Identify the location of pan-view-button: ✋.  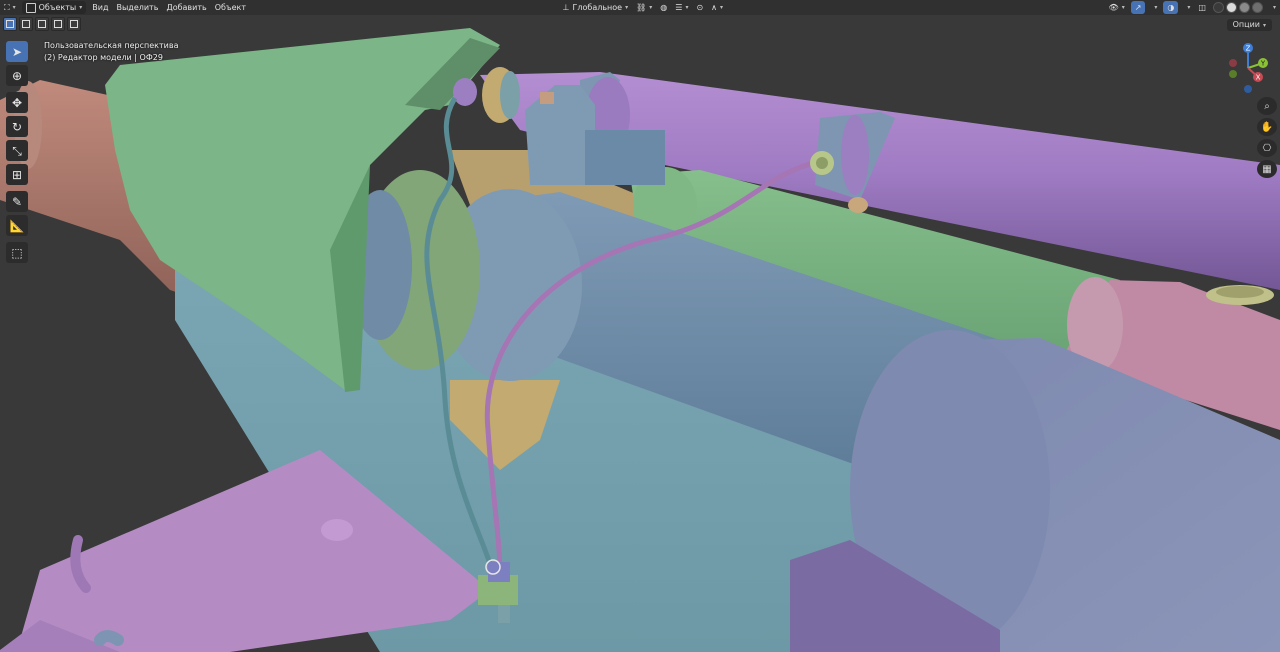
(1267, 127).